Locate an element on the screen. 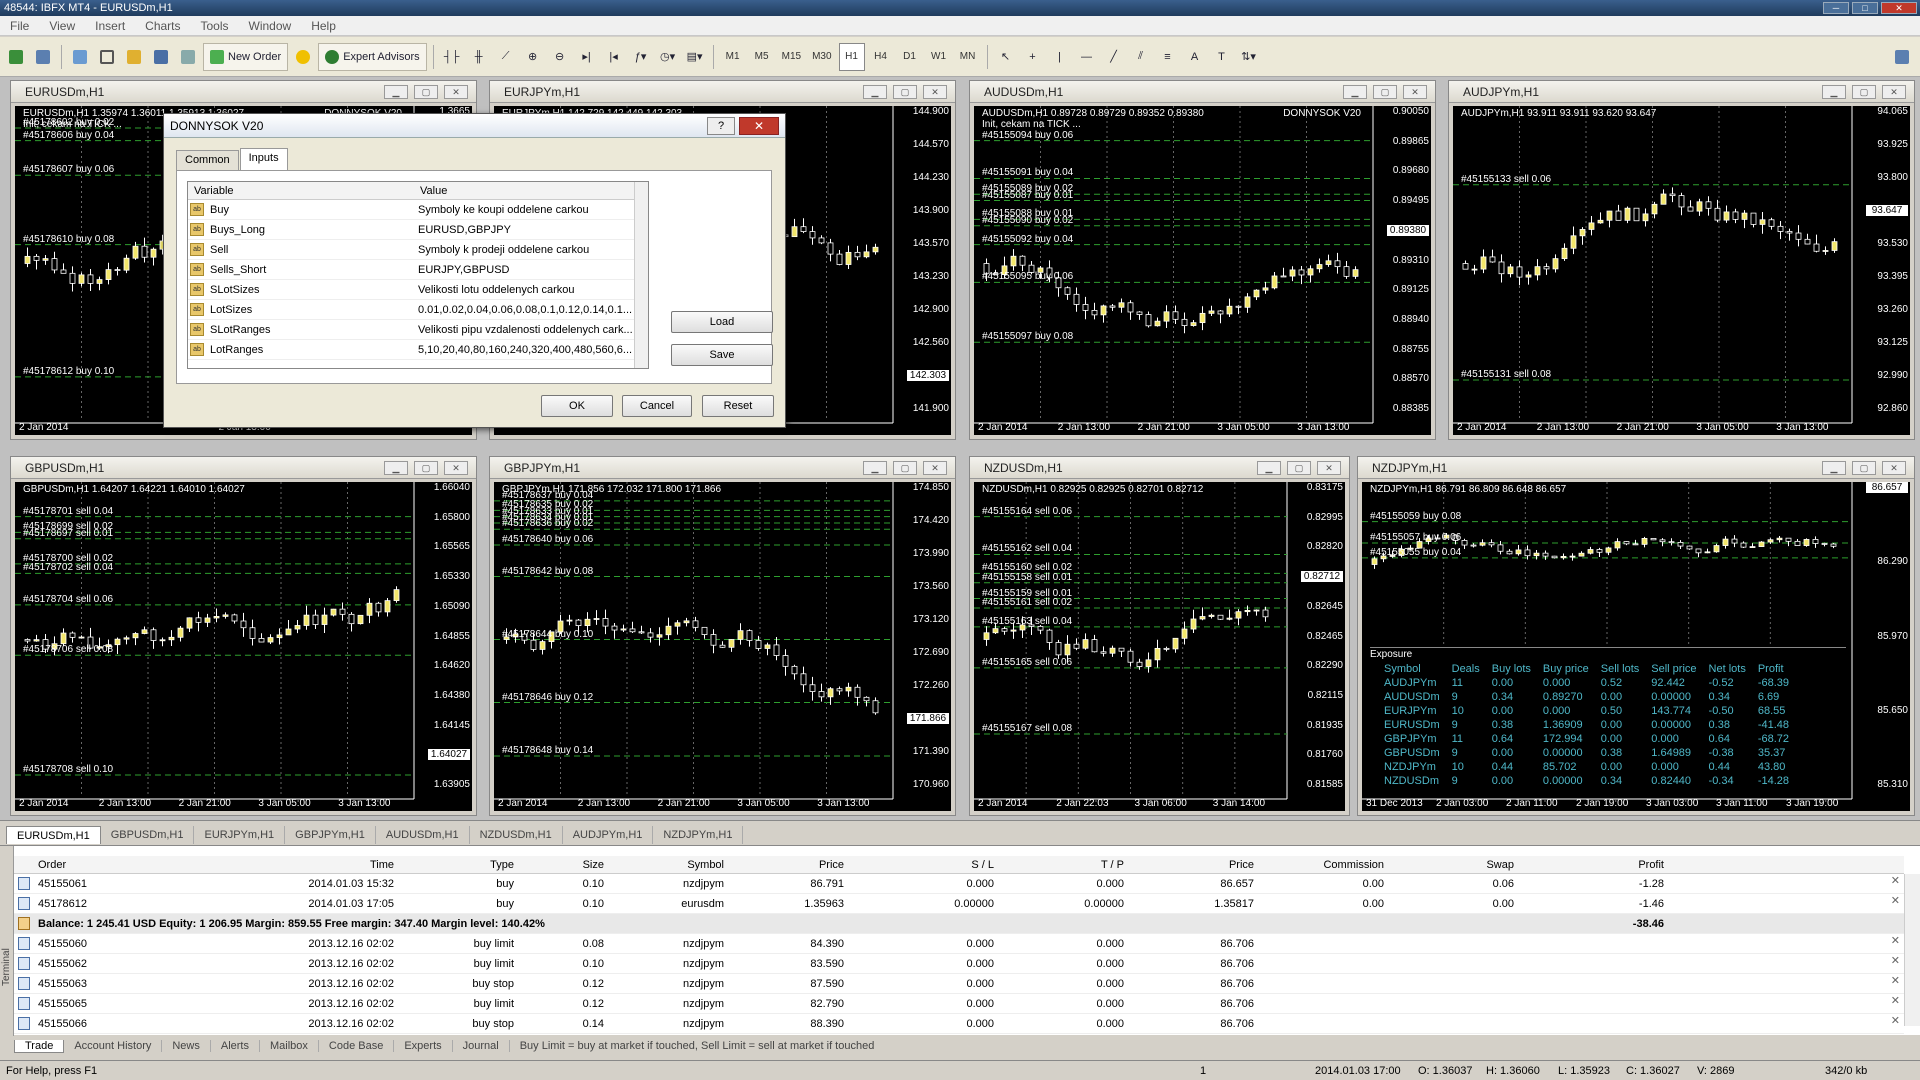  terminal-tab: News is located at coordinates (186, 1046).